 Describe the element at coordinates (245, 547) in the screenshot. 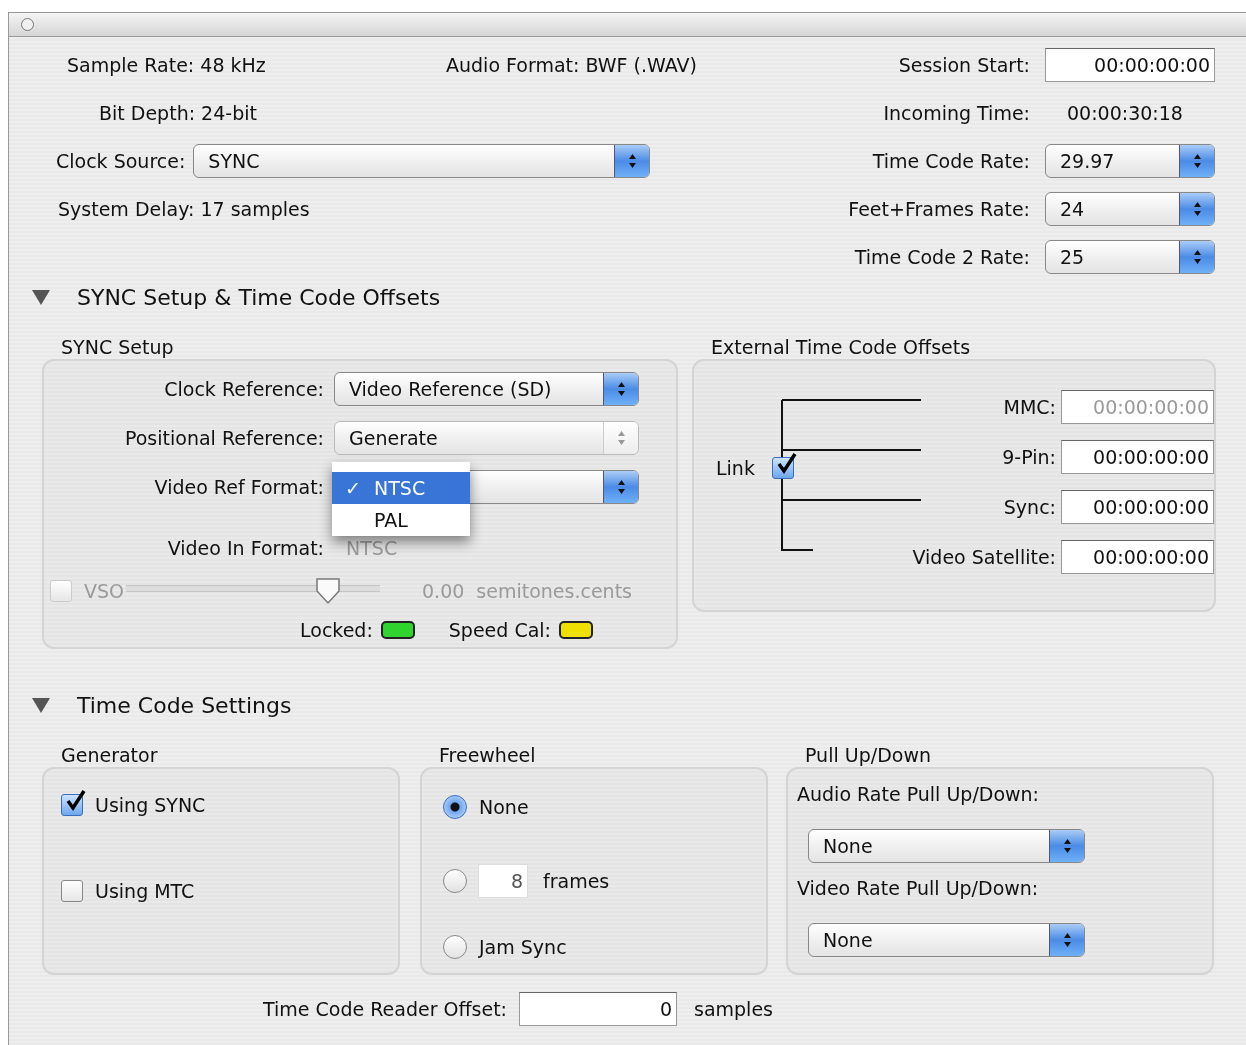

I see `field-label: Video In Format:` at that location.